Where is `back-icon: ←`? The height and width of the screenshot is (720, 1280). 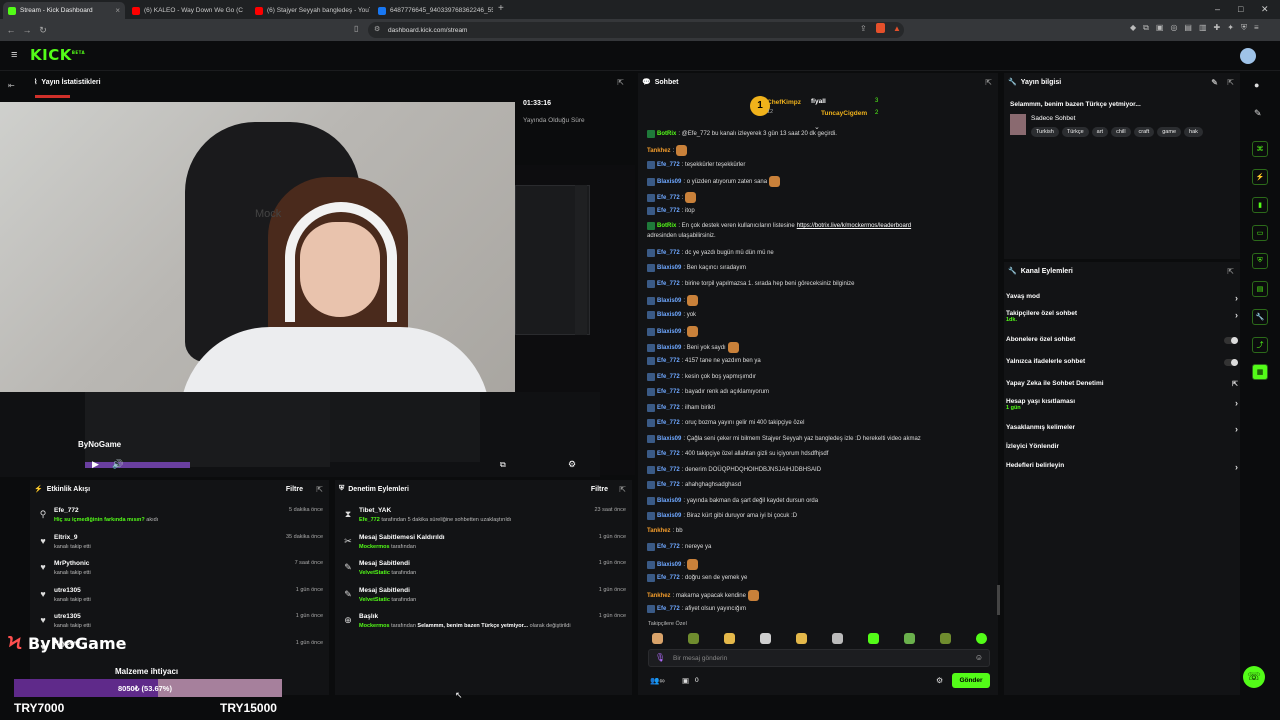
back-icon: ← is located at coordinates (11, 30).